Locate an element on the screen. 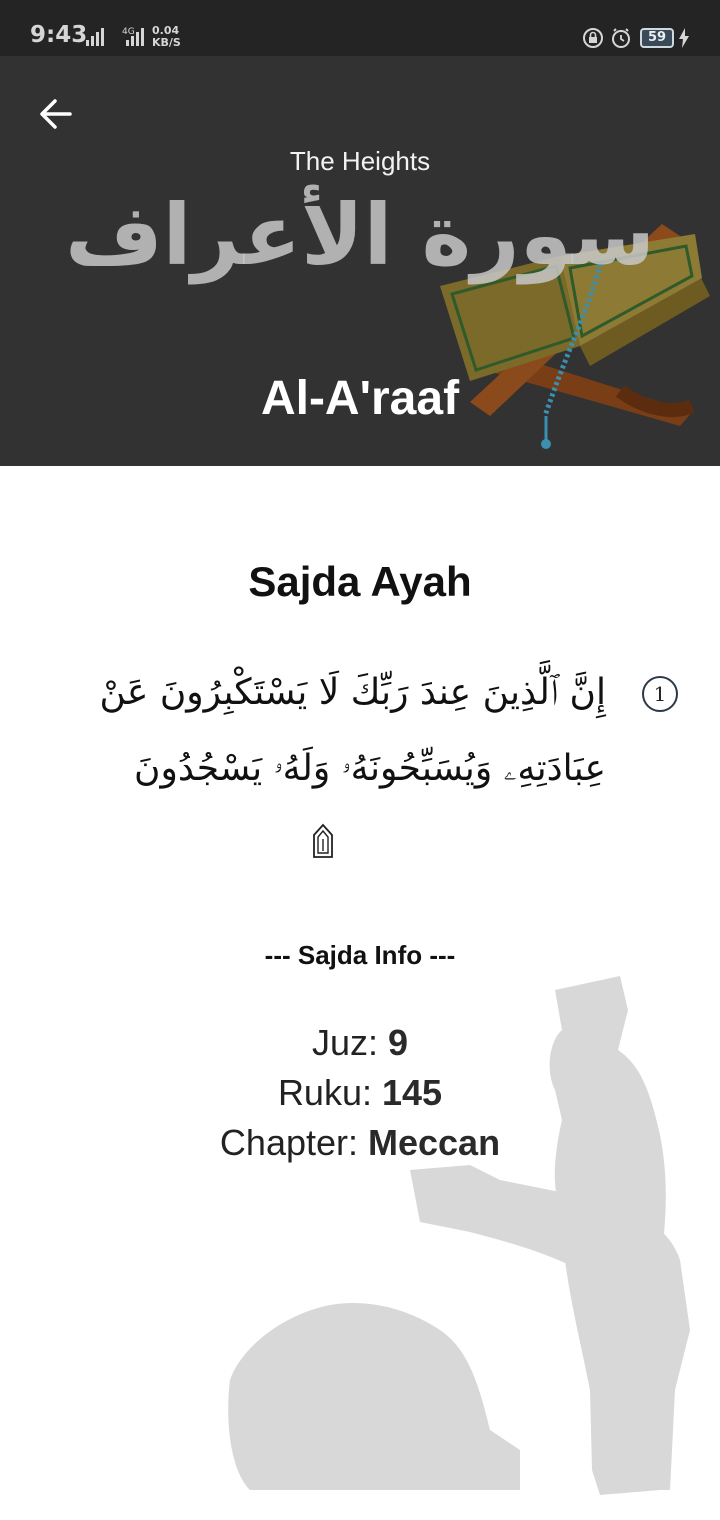 This screenshot has height=1520, width=720. alarm-icon is located at coordinates (621, 38).